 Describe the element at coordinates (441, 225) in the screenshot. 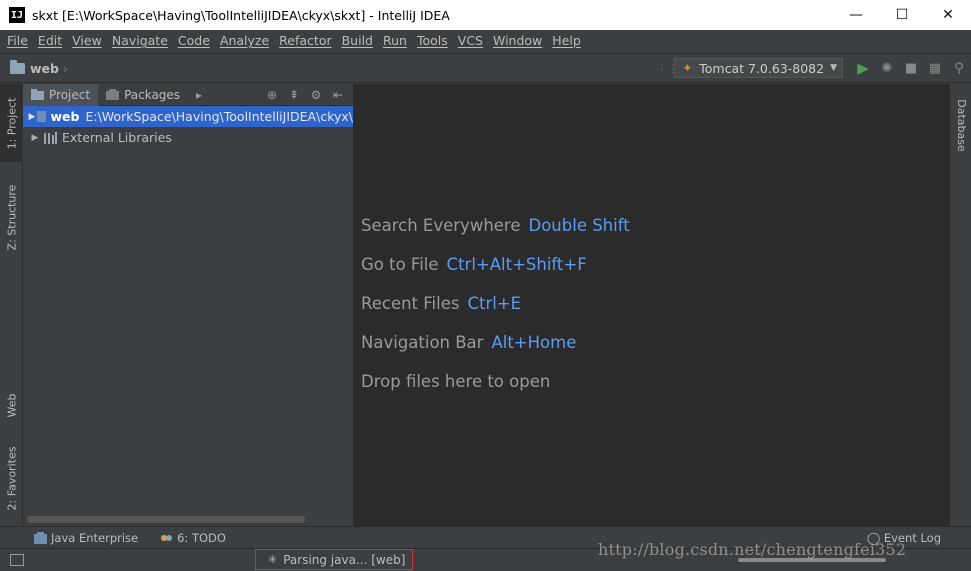

I see `hint-text: Search Everywhere` at that location.